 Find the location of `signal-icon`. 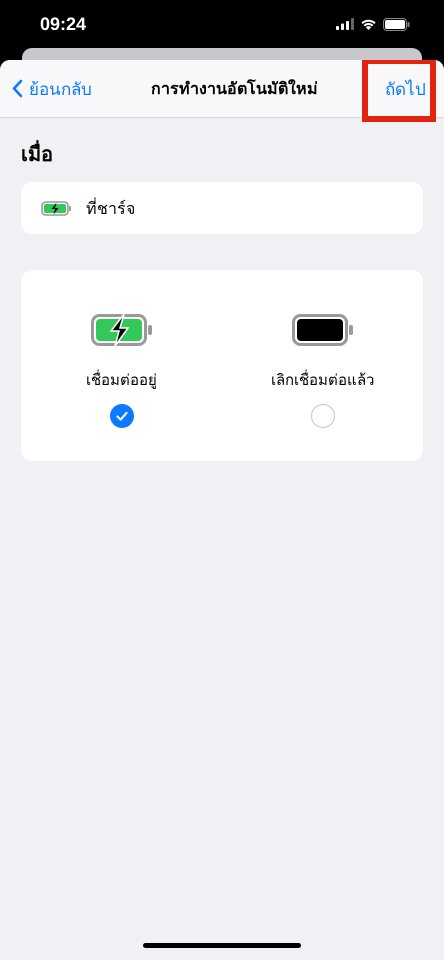

signal-icon is located at coordinates (345, 24).